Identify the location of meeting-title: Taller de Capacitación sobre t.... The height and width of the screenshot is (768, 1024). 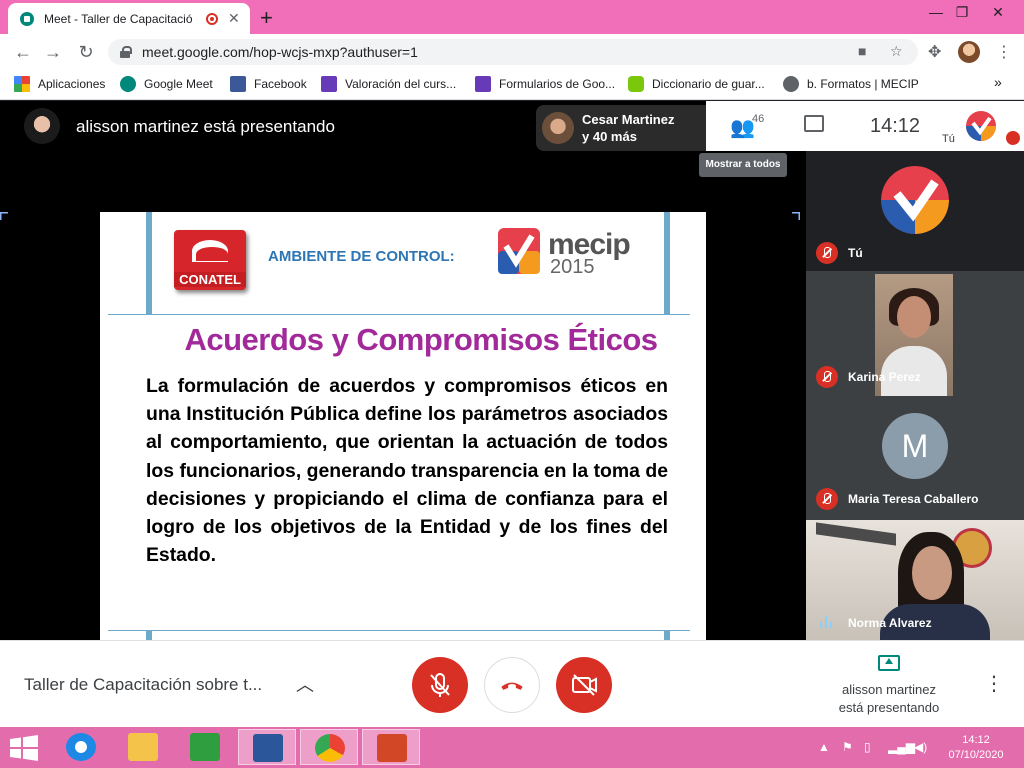
(143, 685).